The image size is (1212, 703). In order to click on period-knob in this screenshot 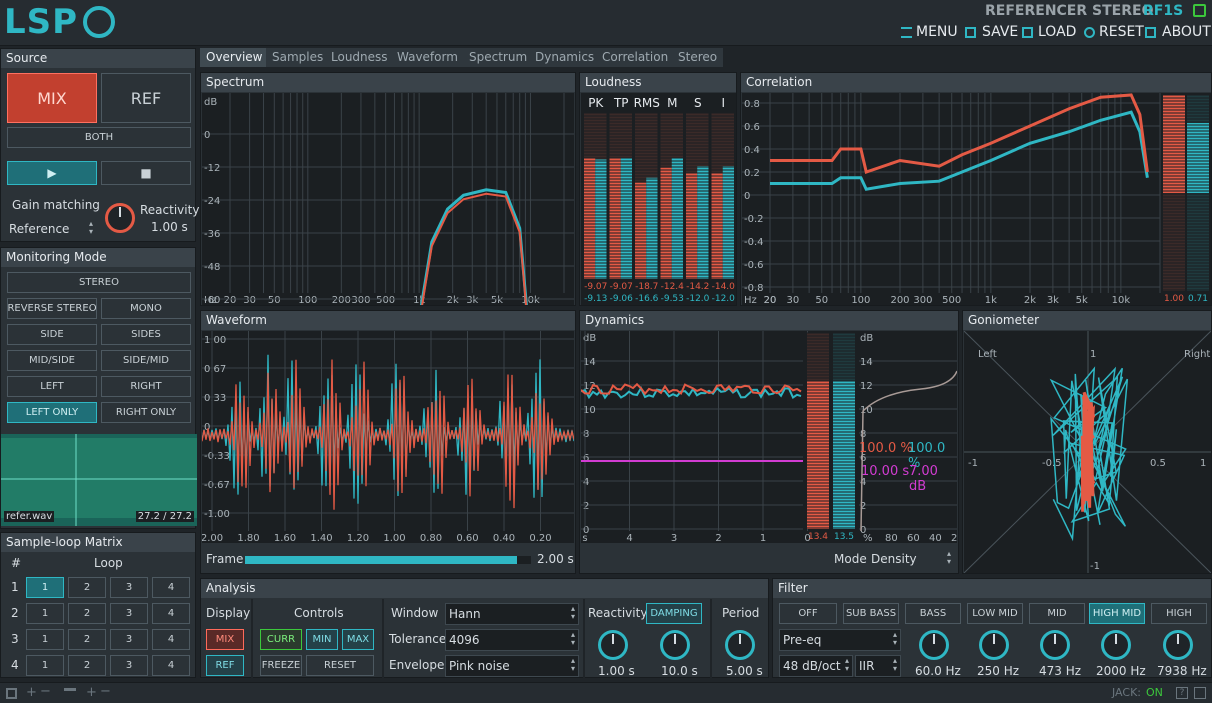, I will do `click(740, 645)`.